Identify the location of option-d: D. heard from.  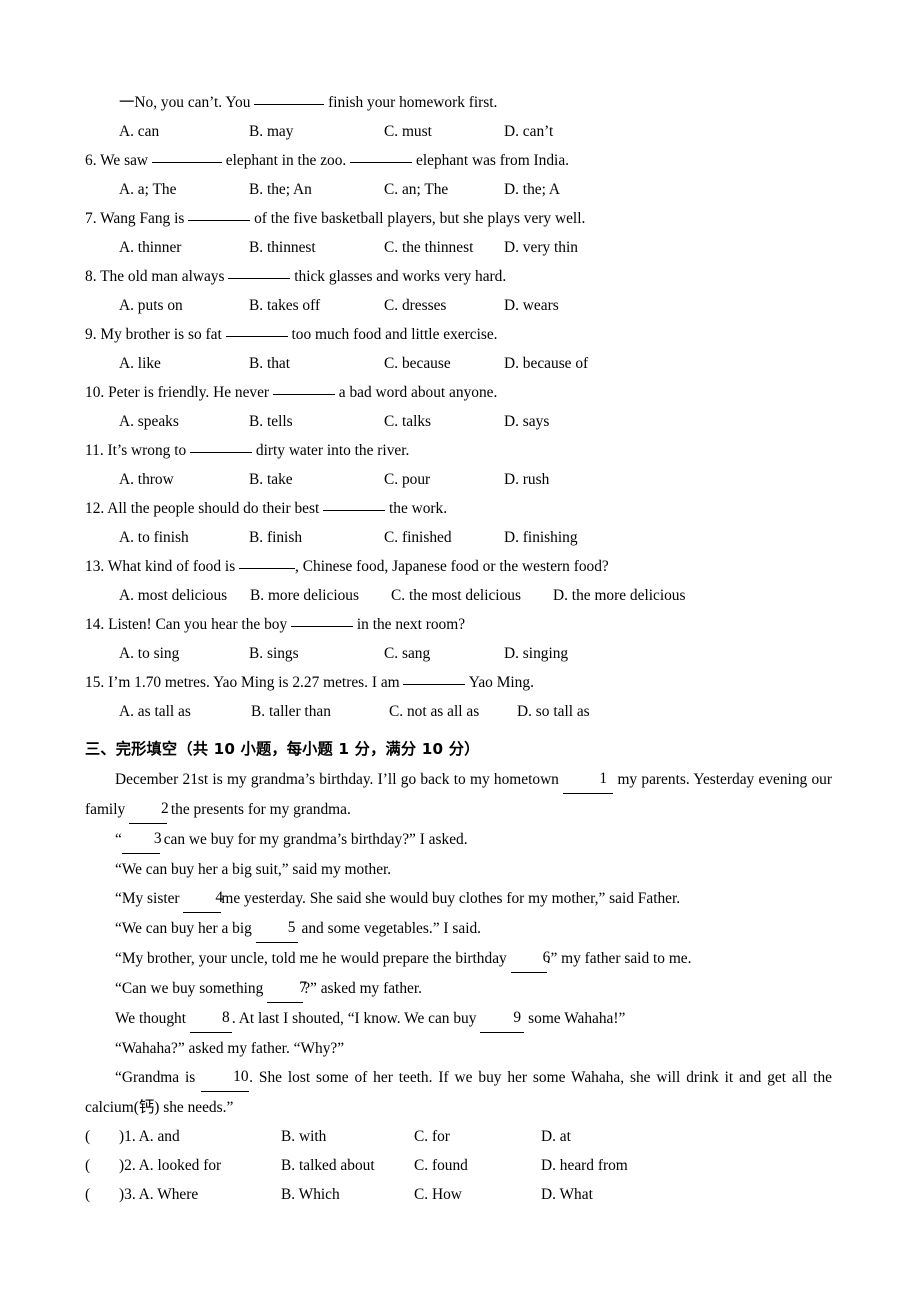
(584, 1165).